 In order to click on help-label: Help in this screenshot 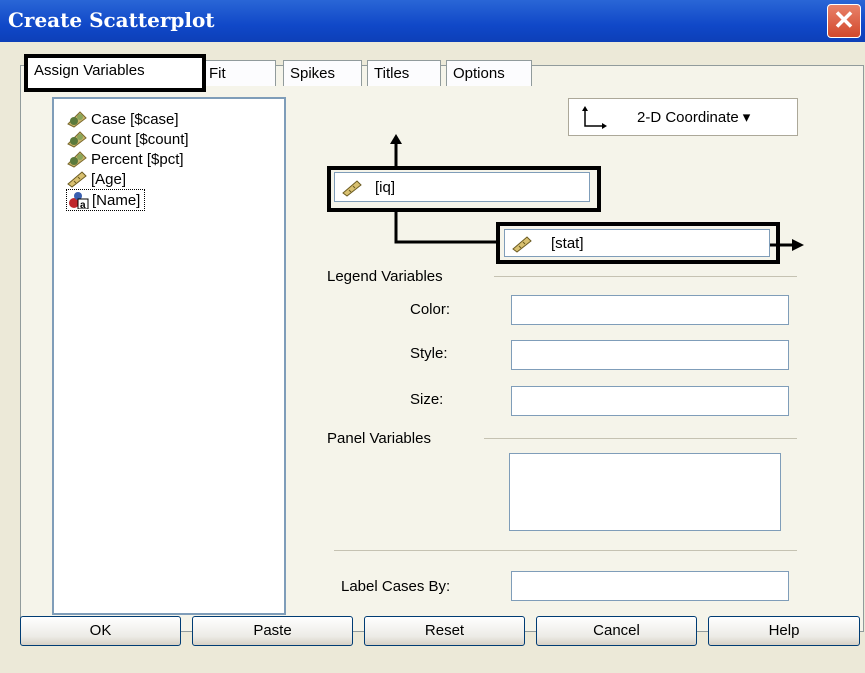, I will do `click(784, 630)`.